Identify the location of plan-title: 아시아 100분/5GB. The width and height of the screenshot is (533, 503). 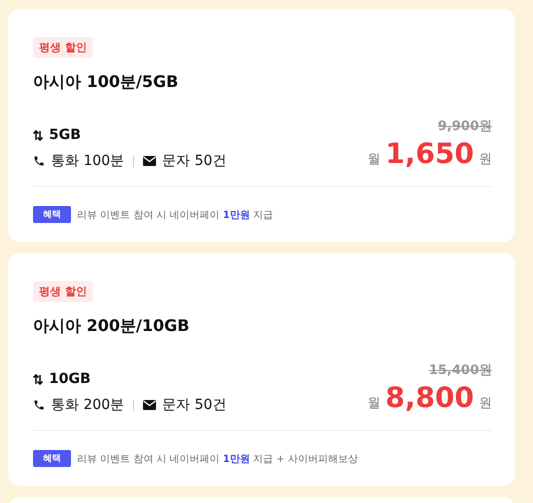
(106, 82).